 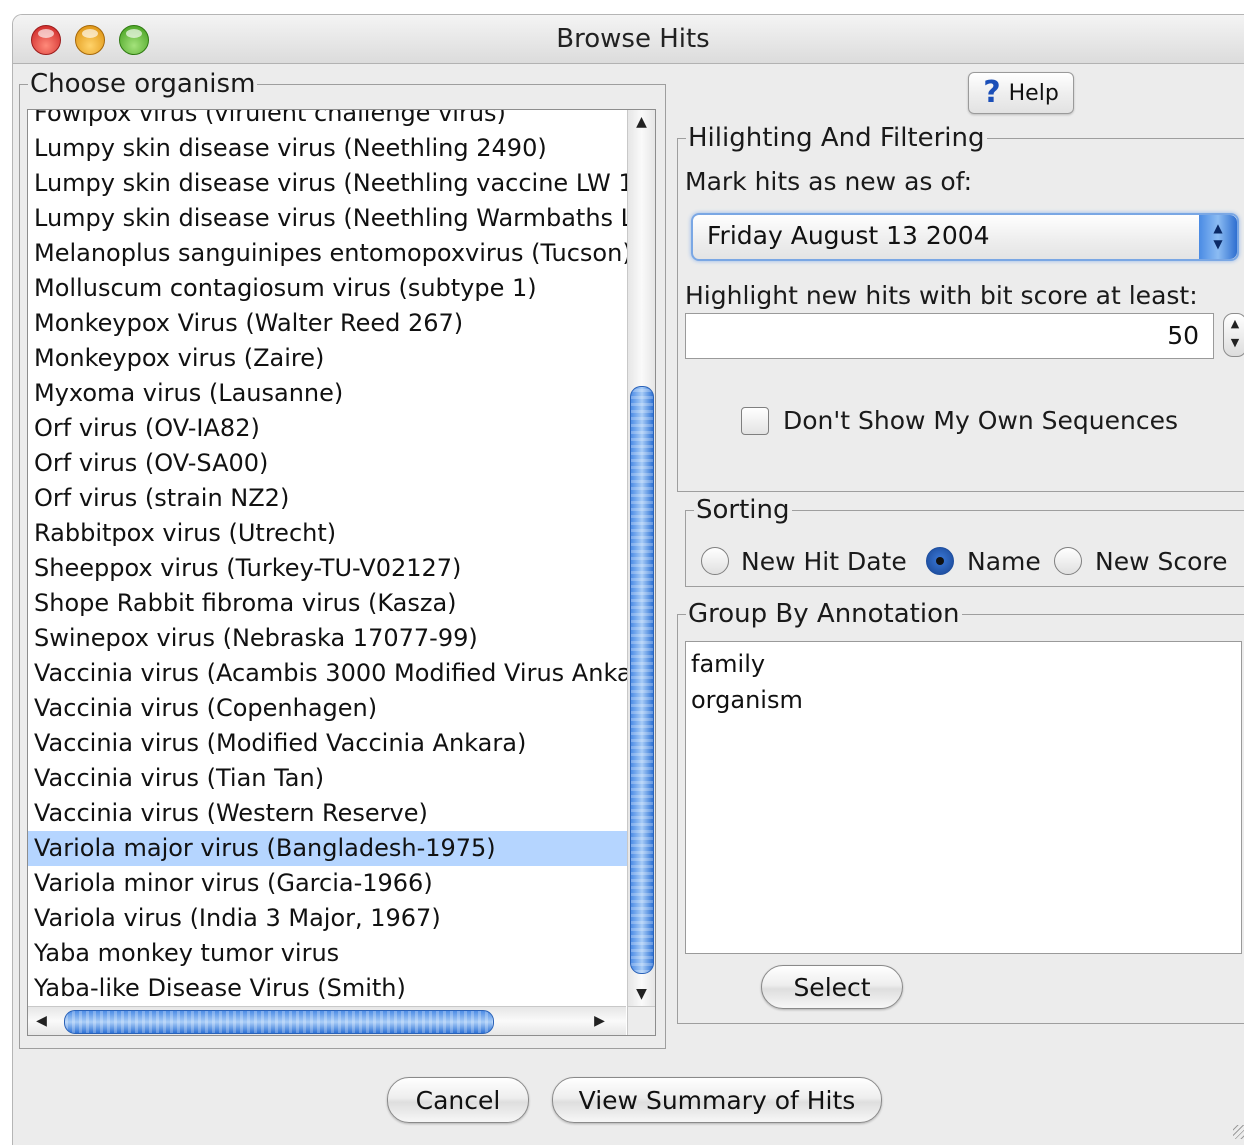 I want to click on hide-own-sequences-checkbox, so click(x=755, y=421).